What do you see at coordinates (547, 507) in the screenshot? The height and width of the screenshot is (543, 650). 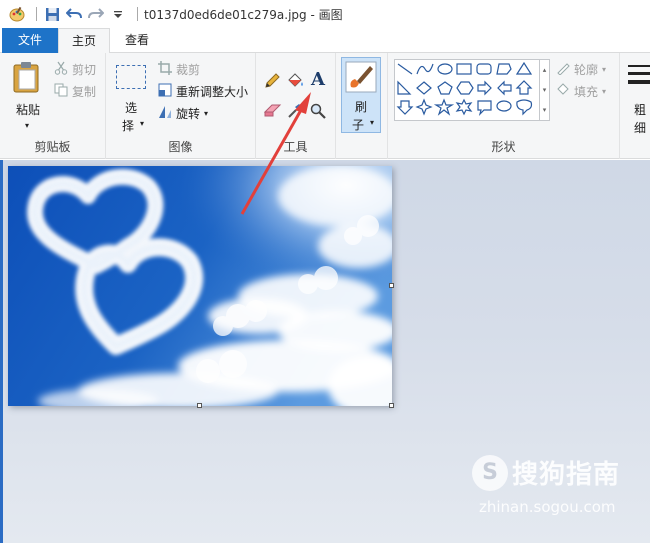 I see `watermark-url: zhinan.sogou.com` at bounding box center [547, 507].